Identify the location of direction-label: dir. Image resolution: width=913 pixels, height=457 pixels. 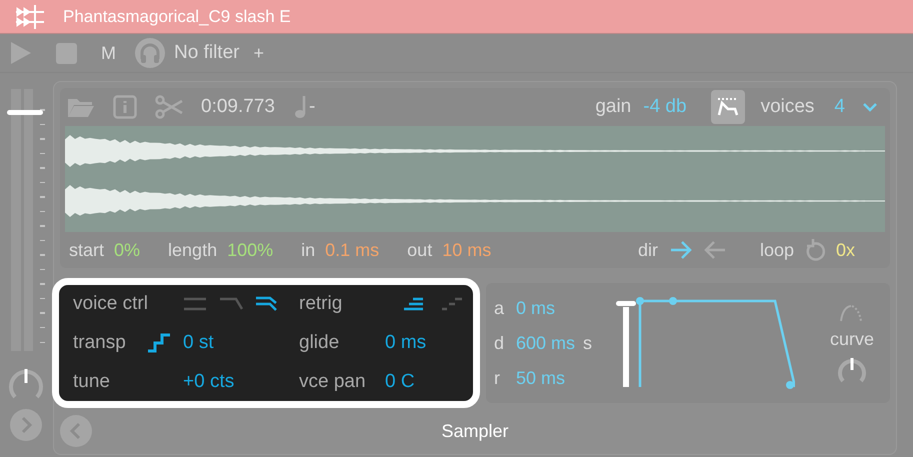
(648, 250).